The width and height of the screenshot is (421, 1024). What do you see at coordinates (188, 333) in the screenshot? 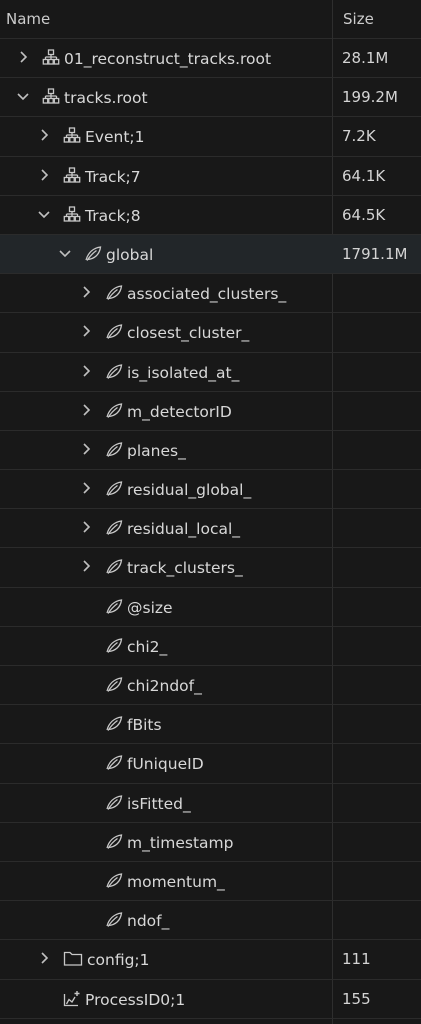
I see `tree-row-label: closest_cluster_` at bounding box center [188, 333].